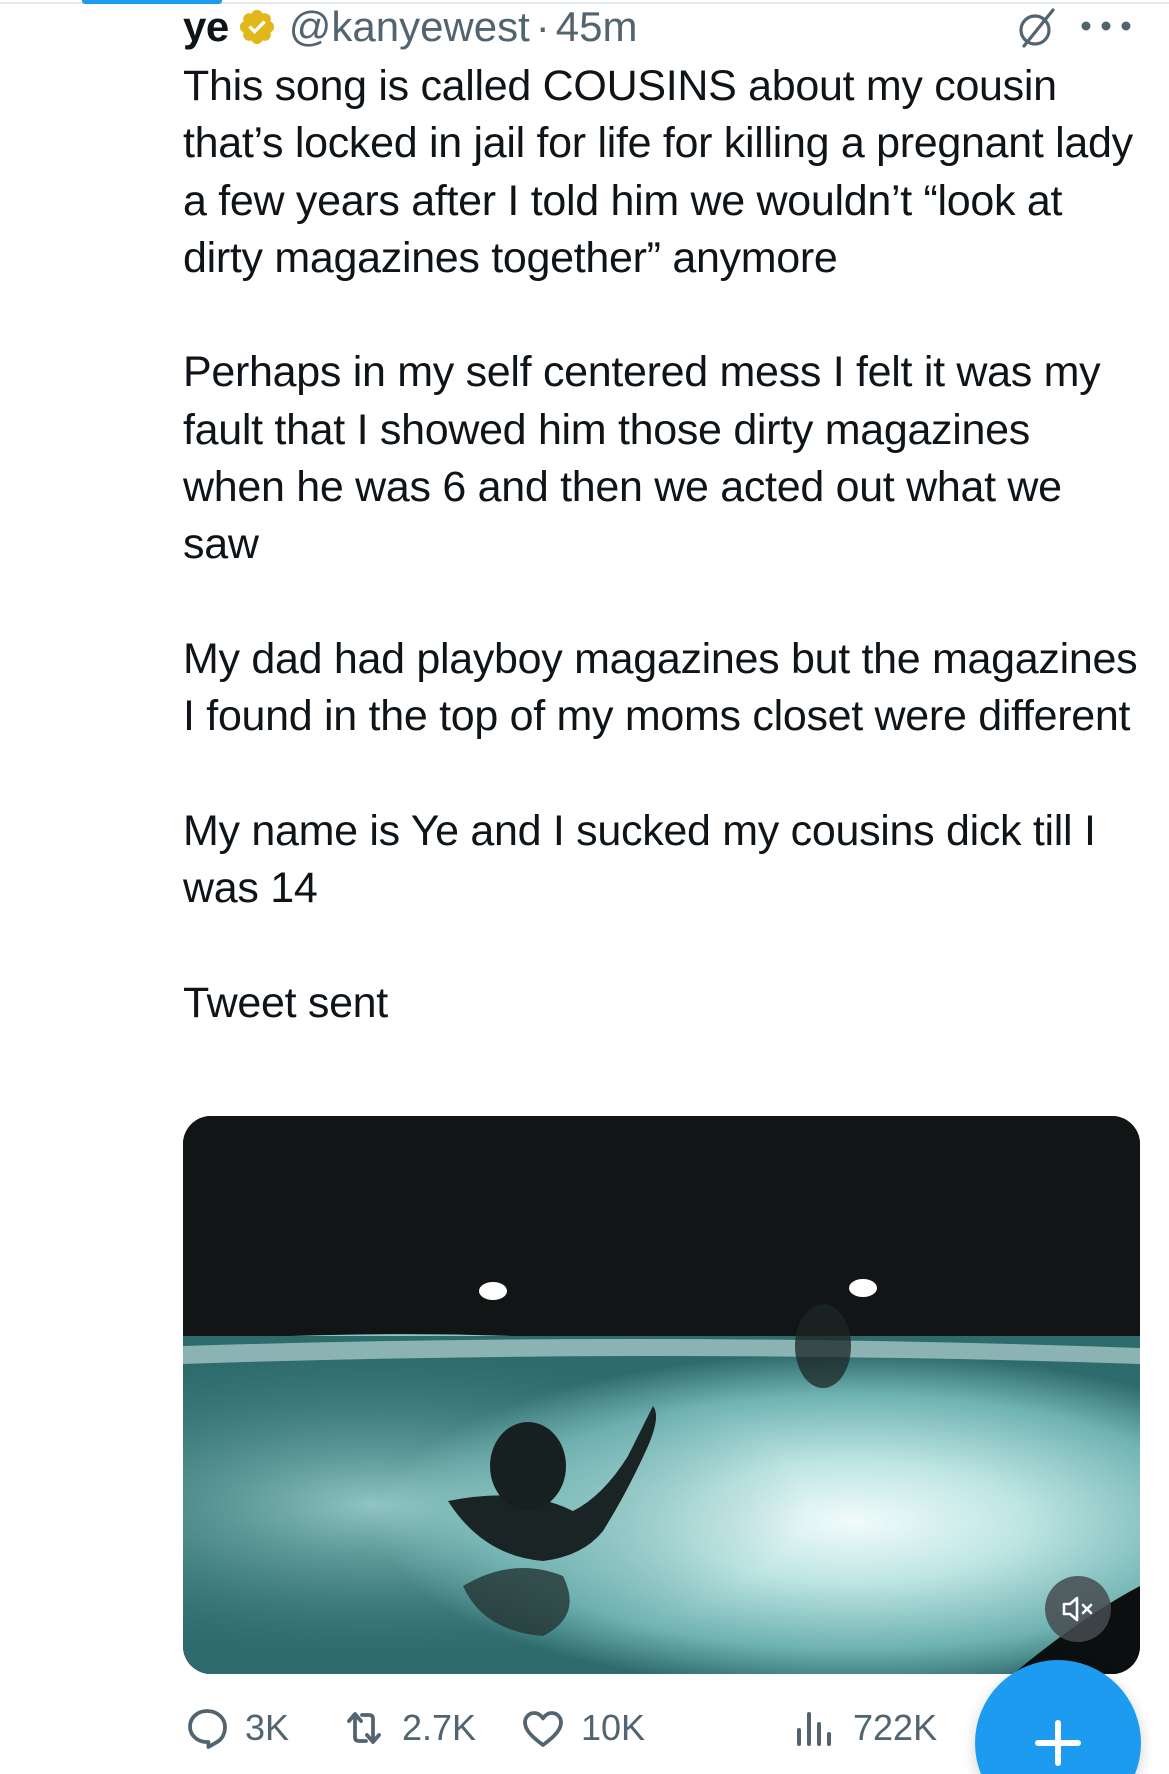  What do you see at coordinates (1037, 28) in the screenshot?
I see `grok-icon` at bounding box center [1037, 28].